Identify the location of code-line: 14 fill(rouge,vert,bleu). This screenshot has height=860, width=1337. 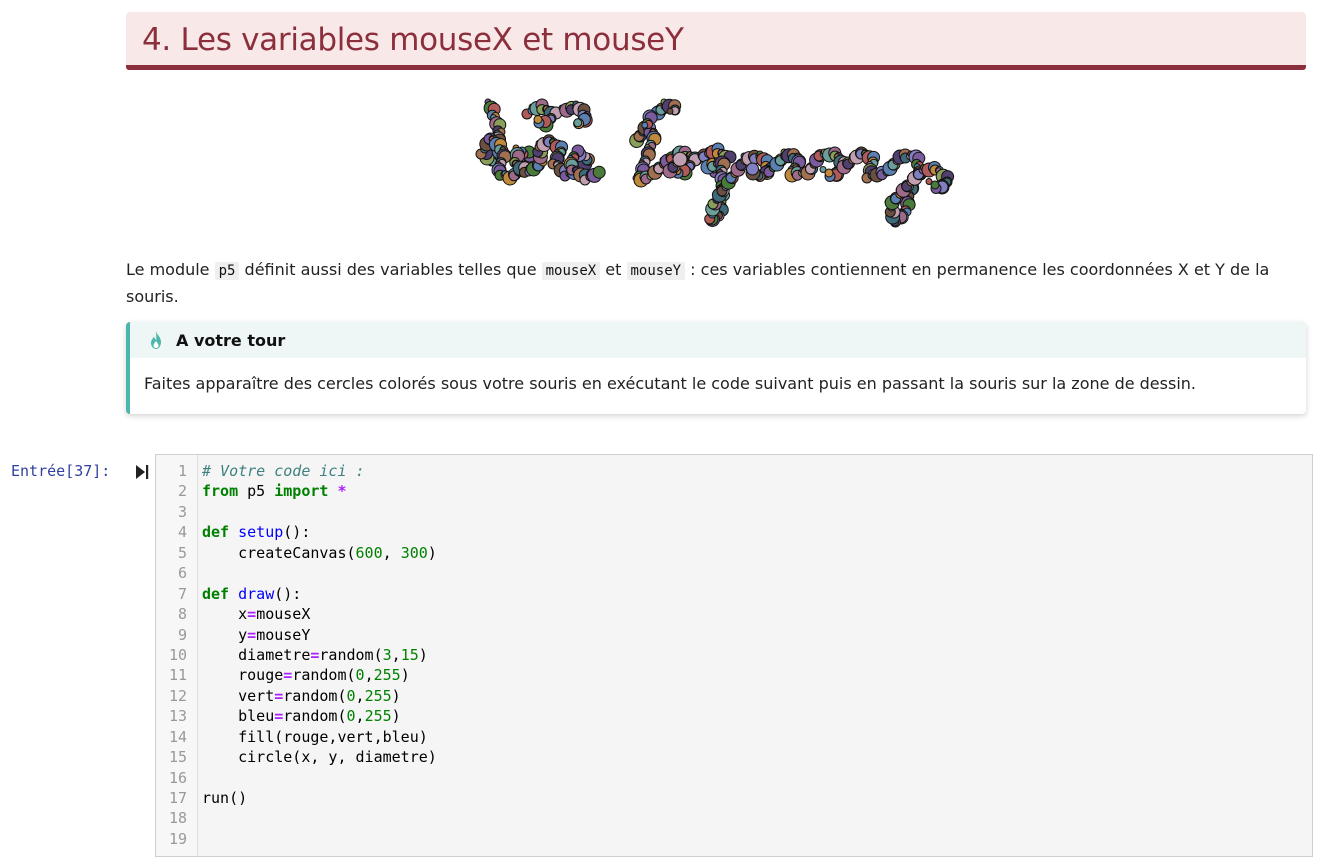
(734, 737).